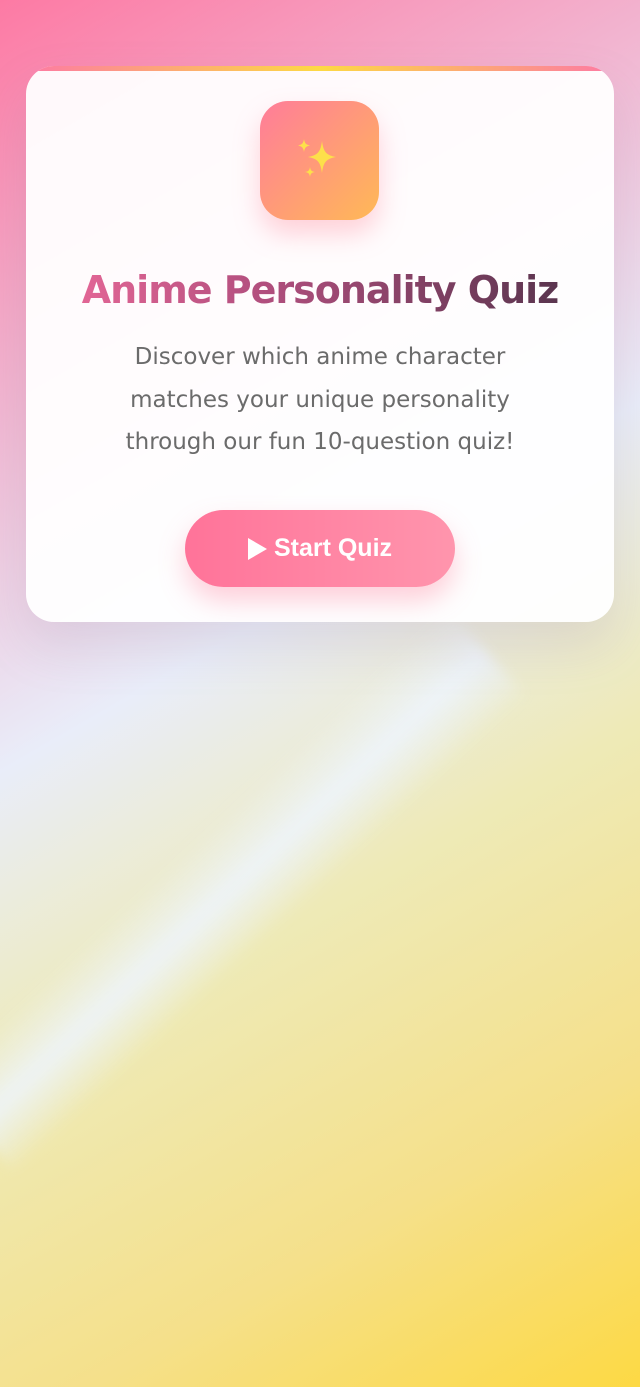 This screenshot has height=1387, width=640. Describe the element at coordinates (257, 548) in the screenshot. I see `play-icon` at that location.